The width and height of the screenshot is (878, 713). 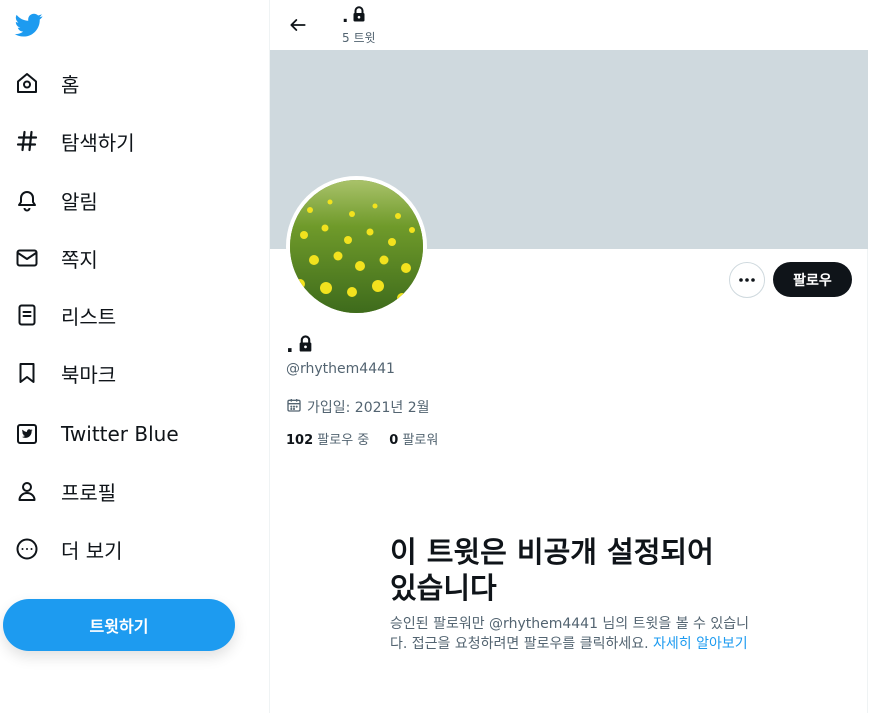 I want to click on back-arrow-icon, so click(x=298, y=25).